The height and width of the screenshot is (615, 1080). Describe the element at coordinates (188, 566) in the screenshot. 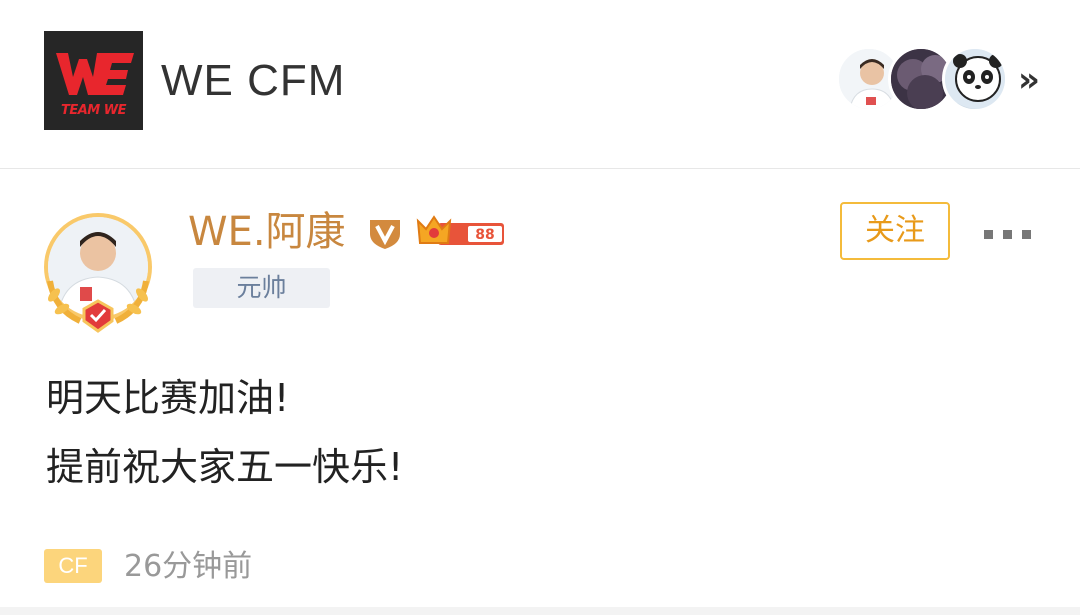

I see `post-timestamp: 26分钟前` at that location.